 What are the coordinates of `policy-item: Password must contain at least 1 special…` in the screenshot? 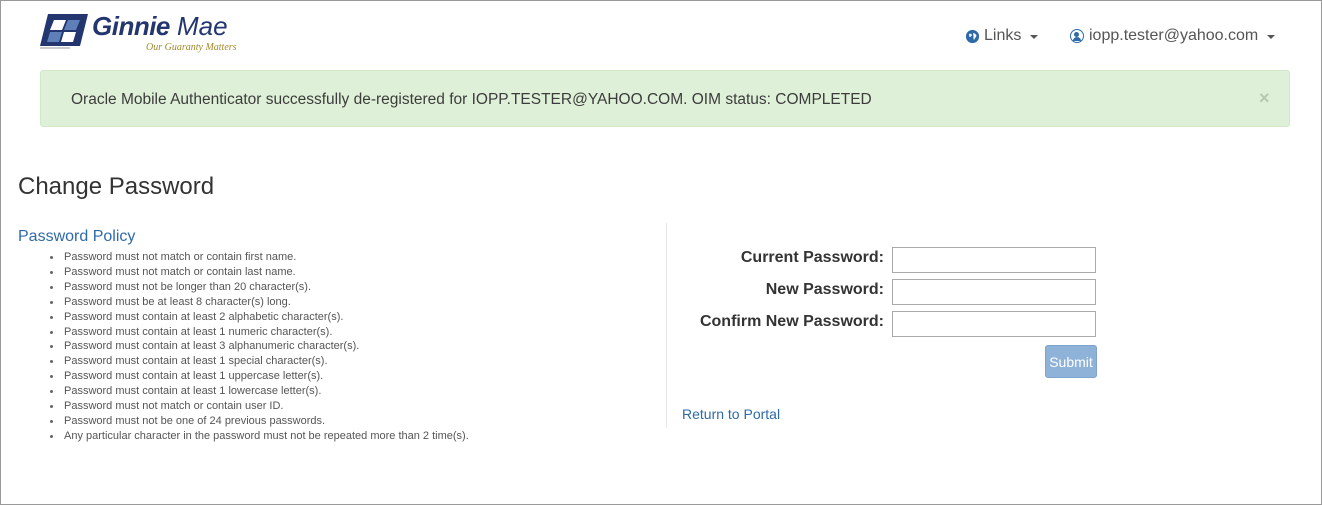 It's located at (257, 361).